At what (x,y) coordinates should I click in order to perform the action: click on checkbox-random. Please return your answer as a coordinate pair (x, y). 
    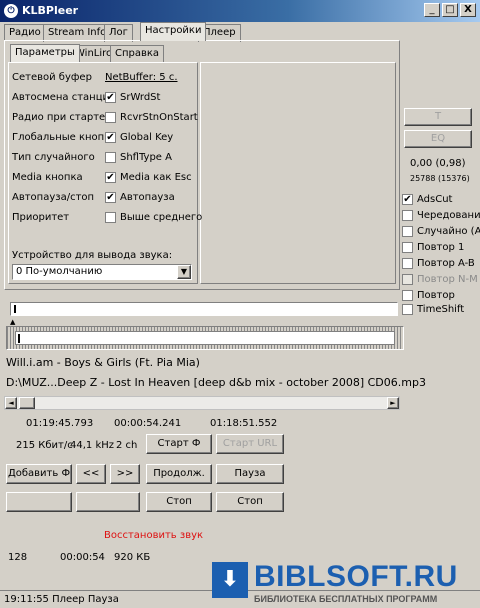
    Looking at the image, I should click on (407, 231).